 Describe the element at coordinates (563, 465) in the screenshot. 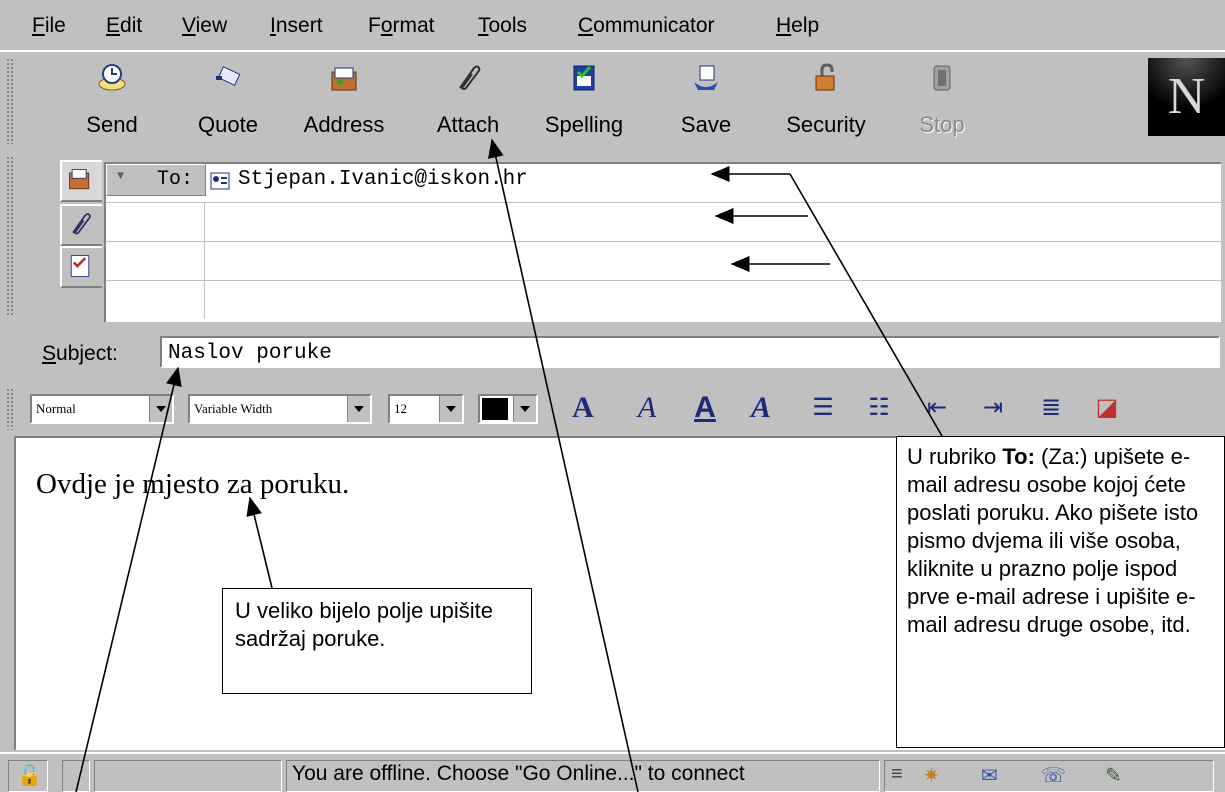

I see `arrow-attach` at that location.